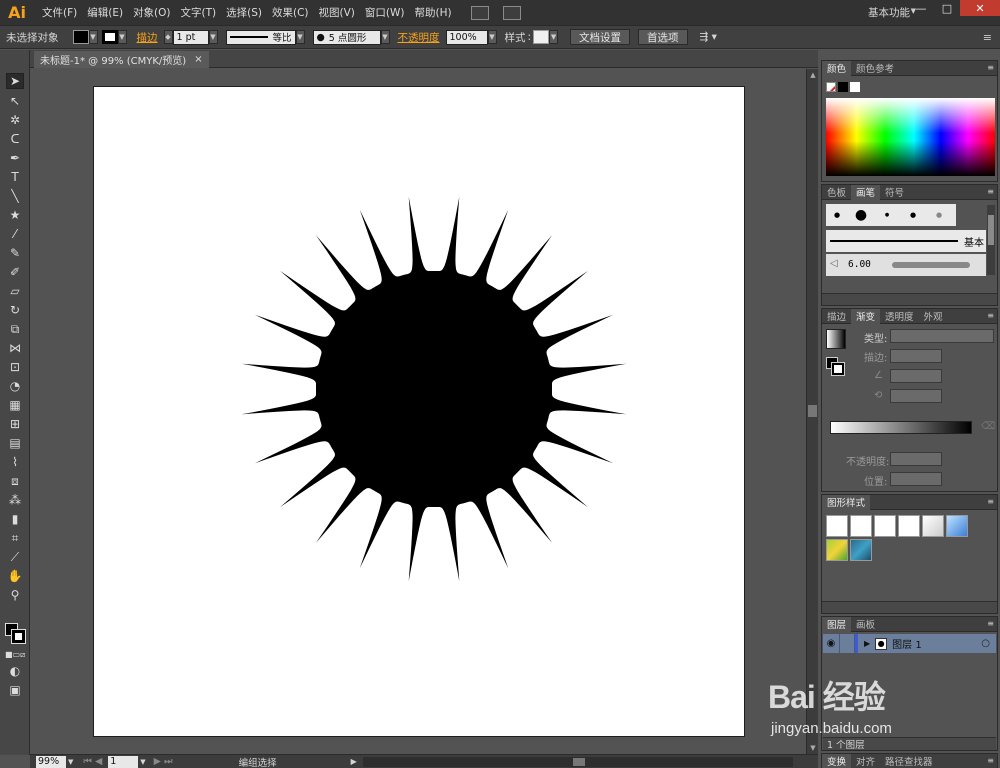 This screenshot has width=1000, height=768. I want to click on tab-transform: 变换, so click(837, 760).